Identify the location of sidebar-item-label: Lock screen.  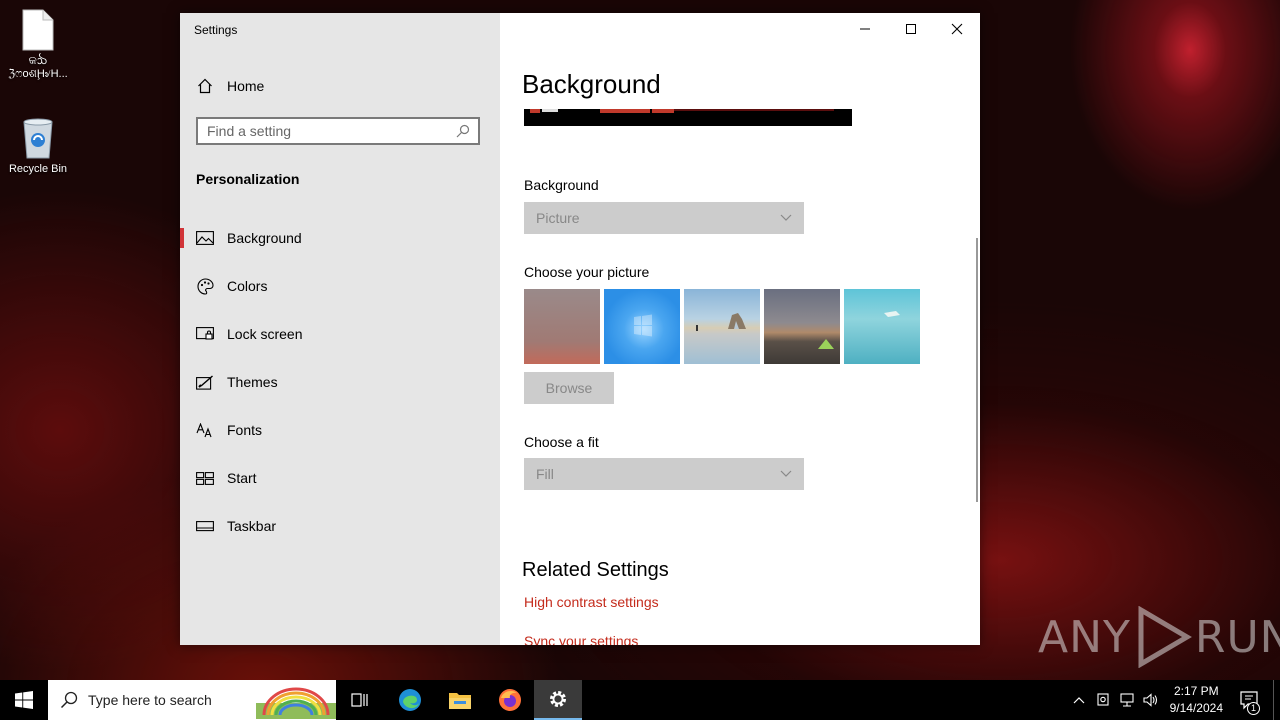
(265, 334).